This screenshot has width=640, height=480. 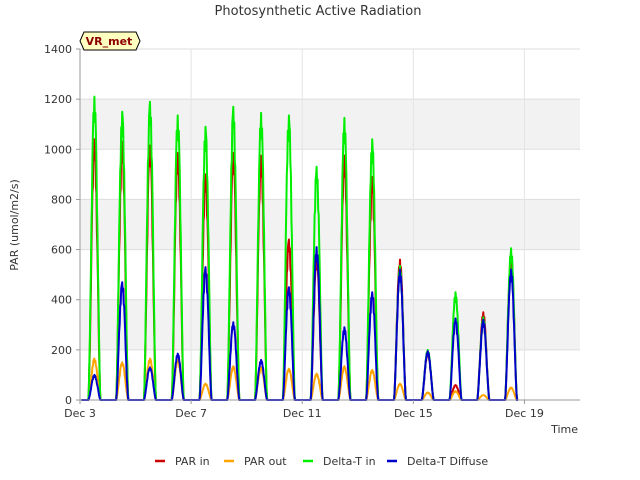 What do you see at coordinates (58, 149) in the screenshot?
I see `y-tick-label: 1000` at bounding box center [58, 149].